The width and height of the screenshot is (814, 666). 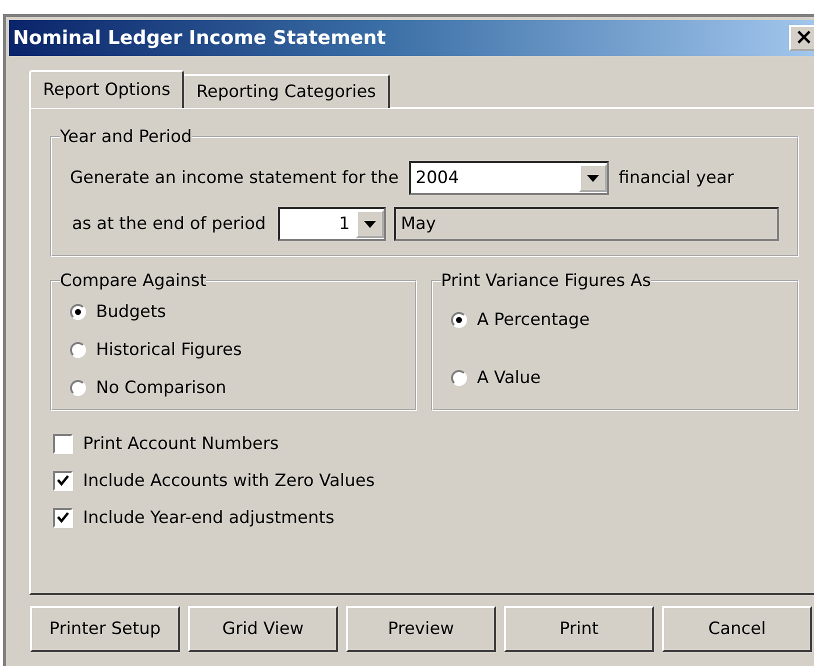 What do you see at coordinates (586, 224) in the screenshot?
I see `period-name-field: May` at bounding box center [586, 224].